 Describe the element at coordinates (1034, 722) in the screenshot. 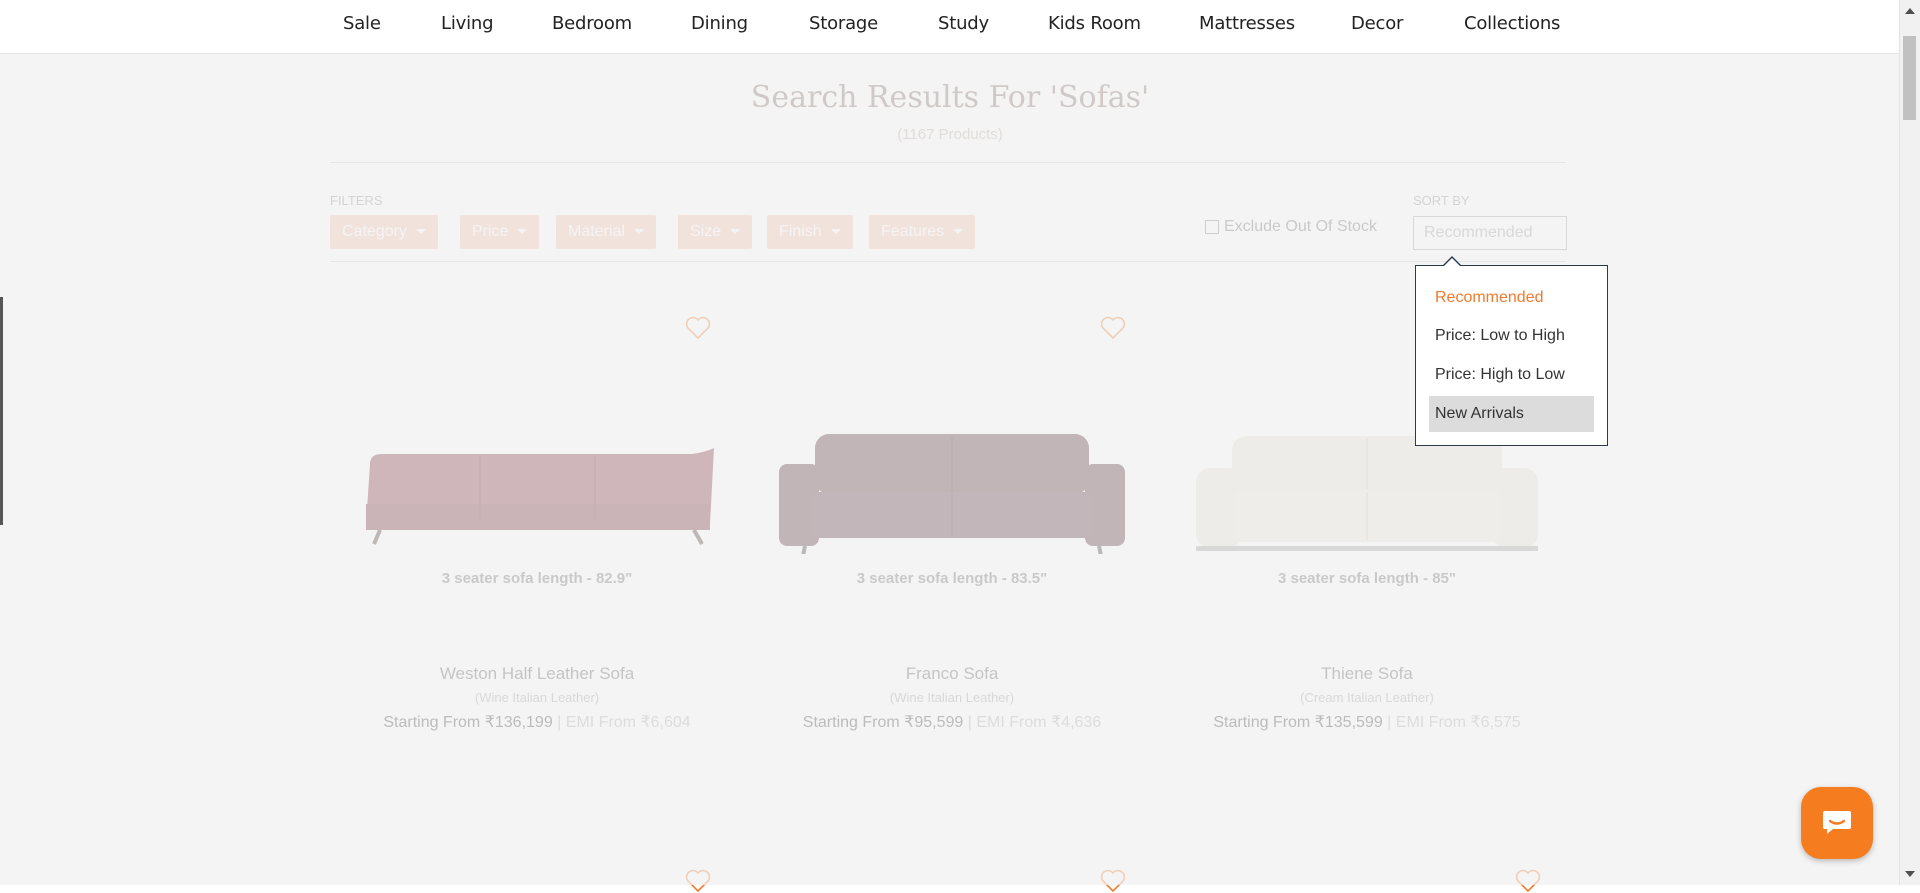

I see `emi-value: | EMI From ₹4,636` at that location.